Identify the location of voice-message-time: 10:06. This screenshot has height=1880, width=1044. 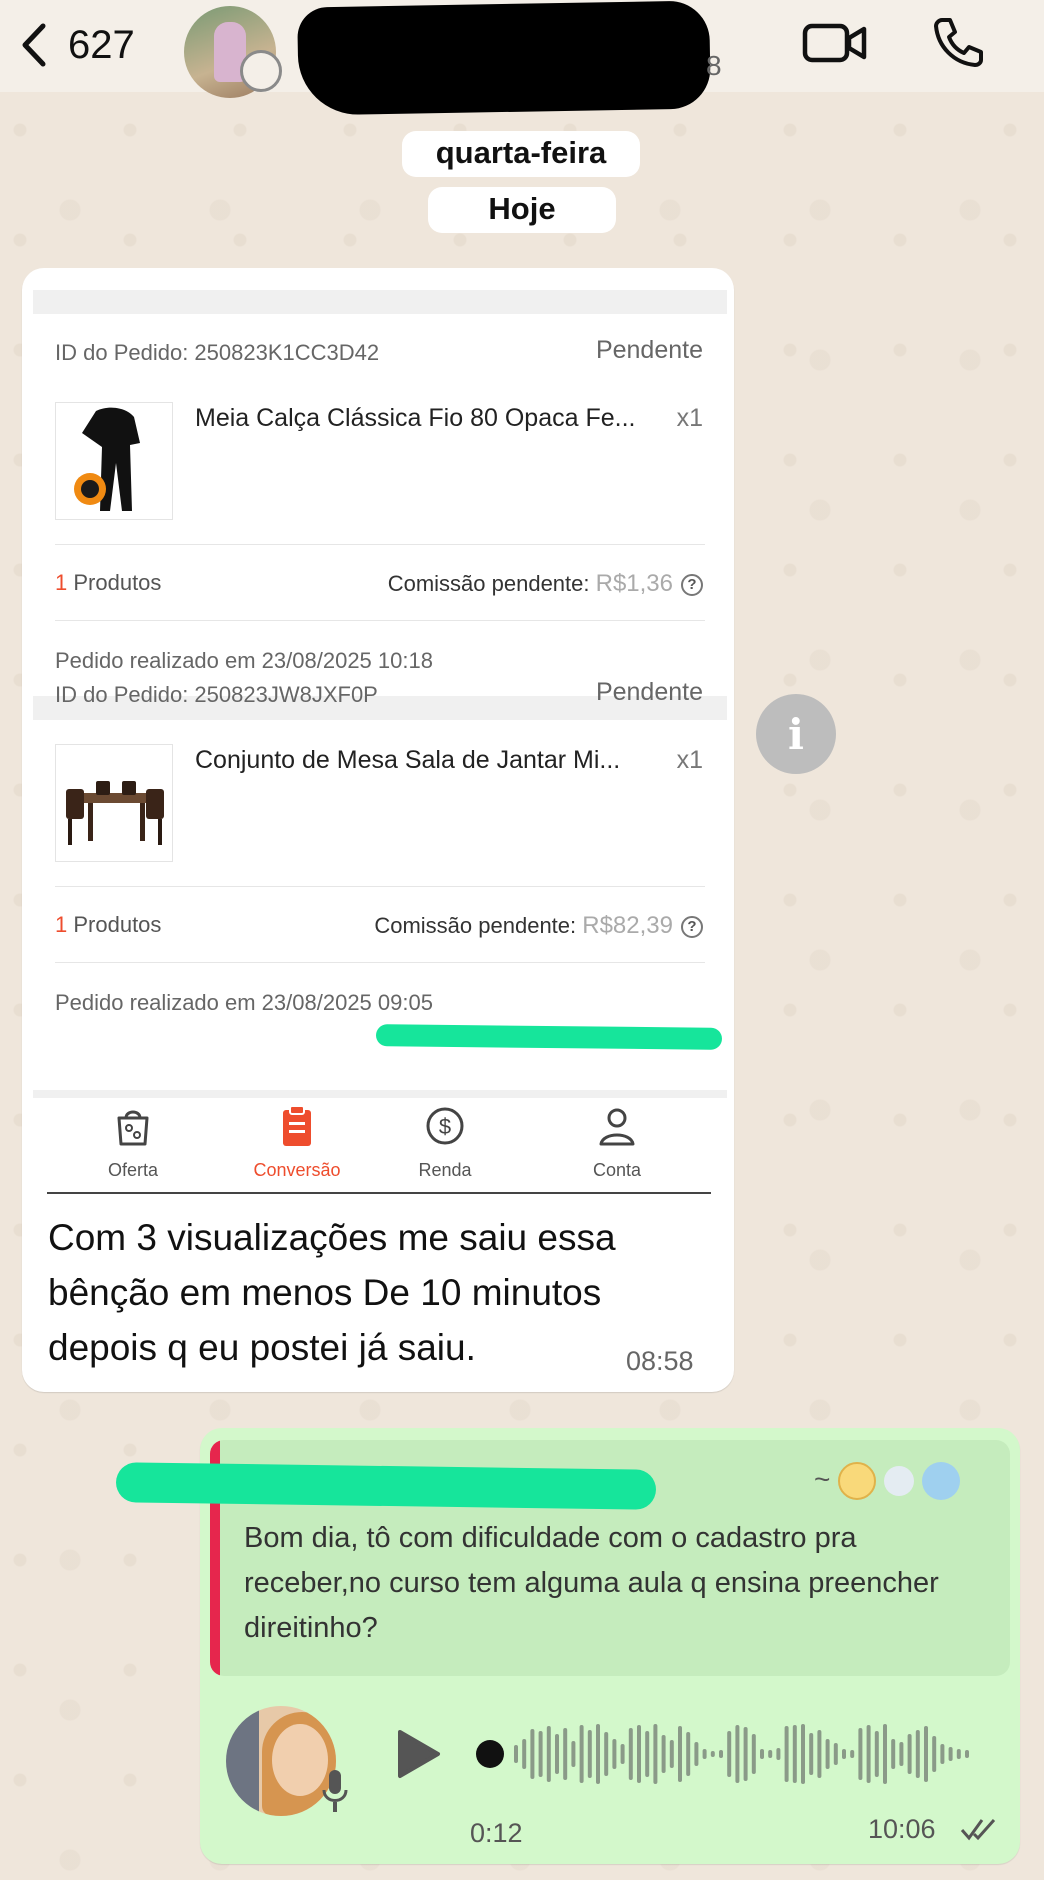
(902, 1829).